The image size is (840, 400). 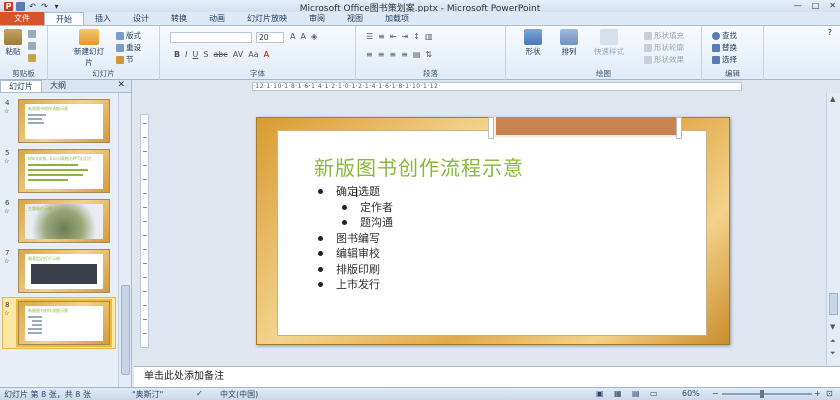 What do you see at coordinates (120, 47) in the screenshot?
I see `reset-icon` at bounding box center [120, 47].